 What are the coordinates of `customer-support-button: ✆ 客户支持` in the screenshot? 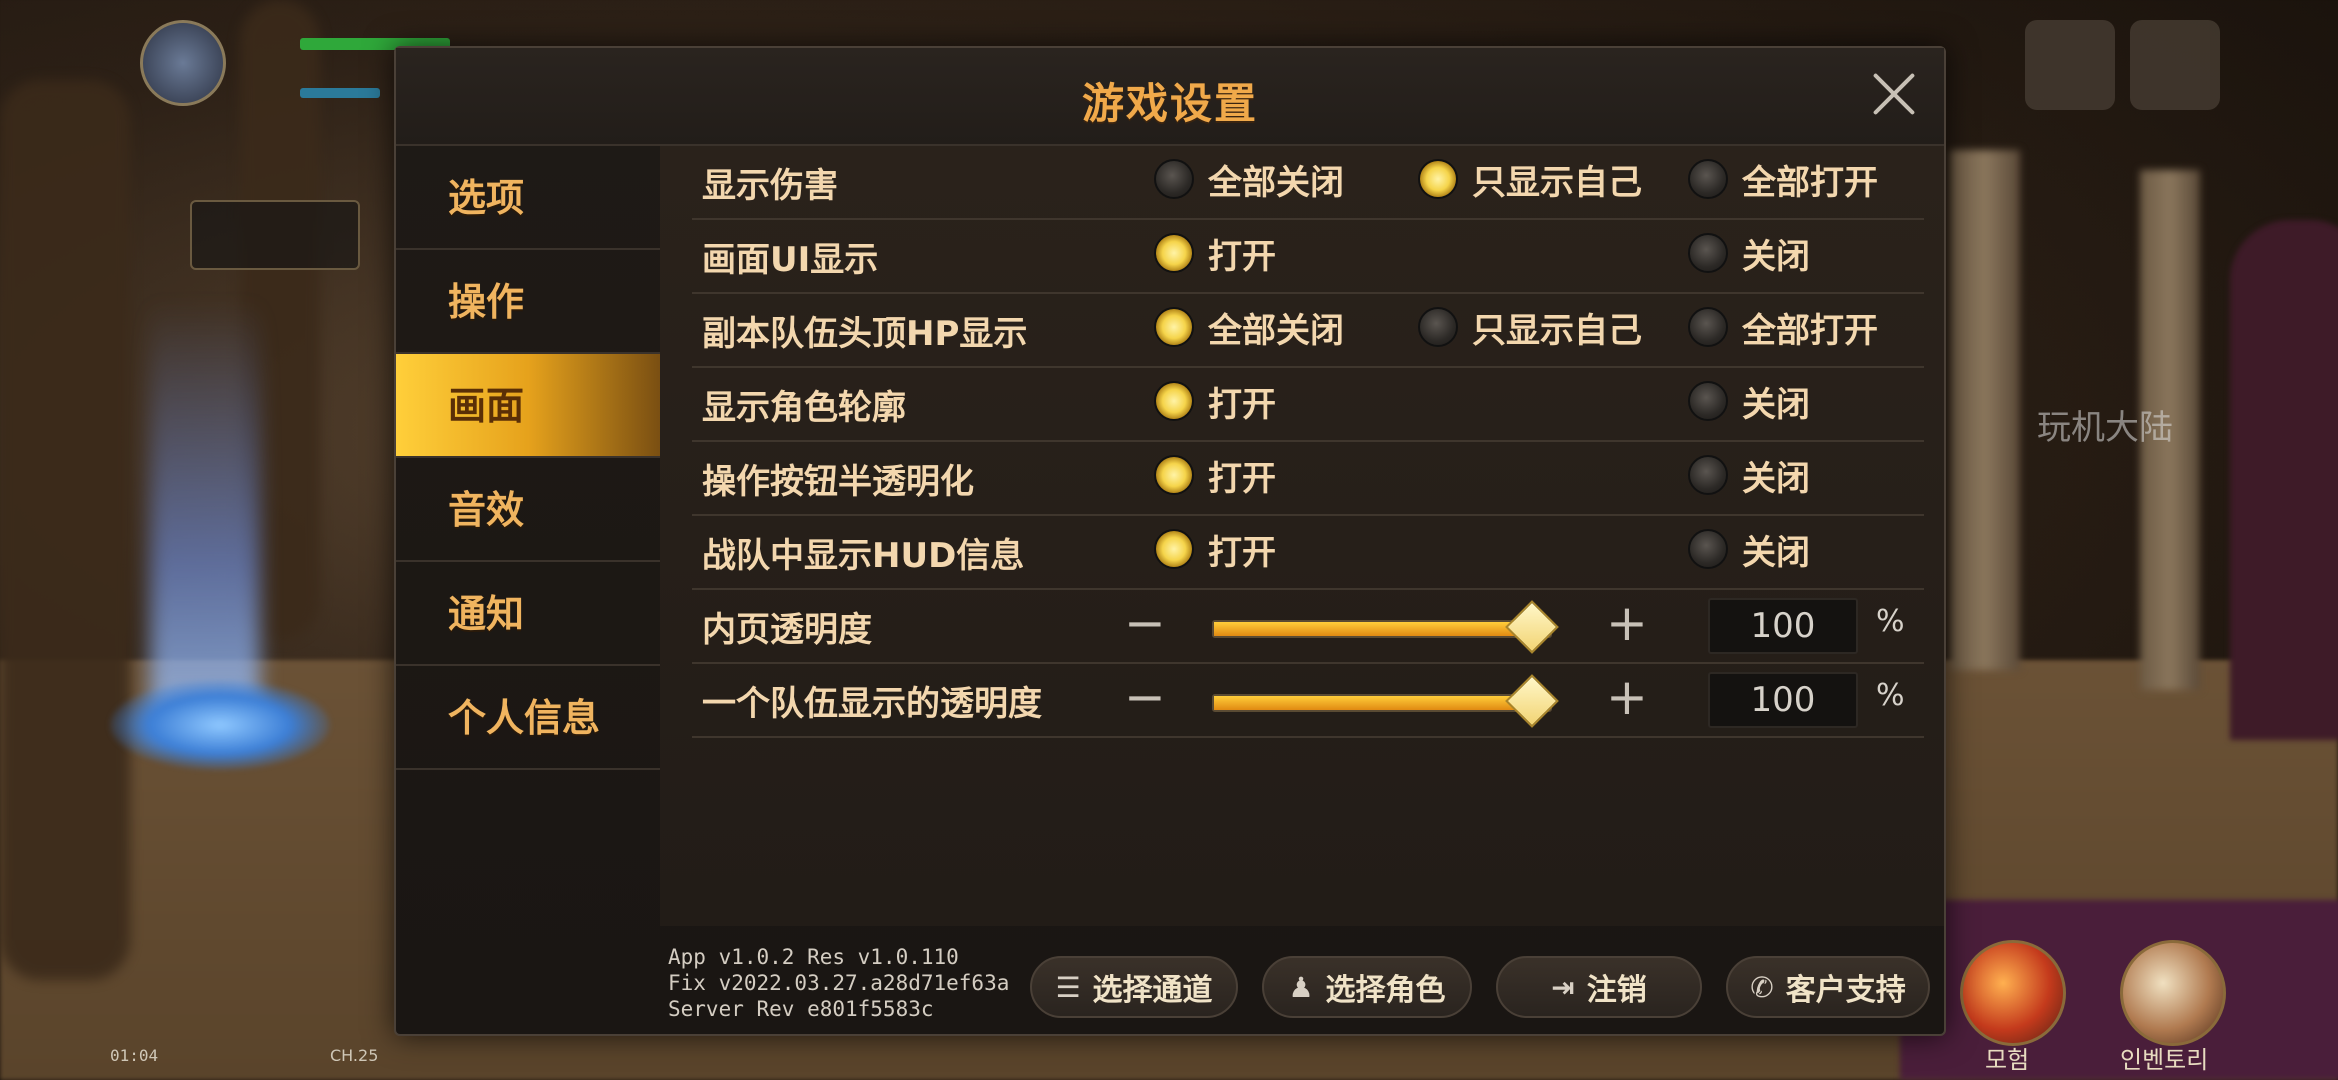 It's located at (1828, 987).